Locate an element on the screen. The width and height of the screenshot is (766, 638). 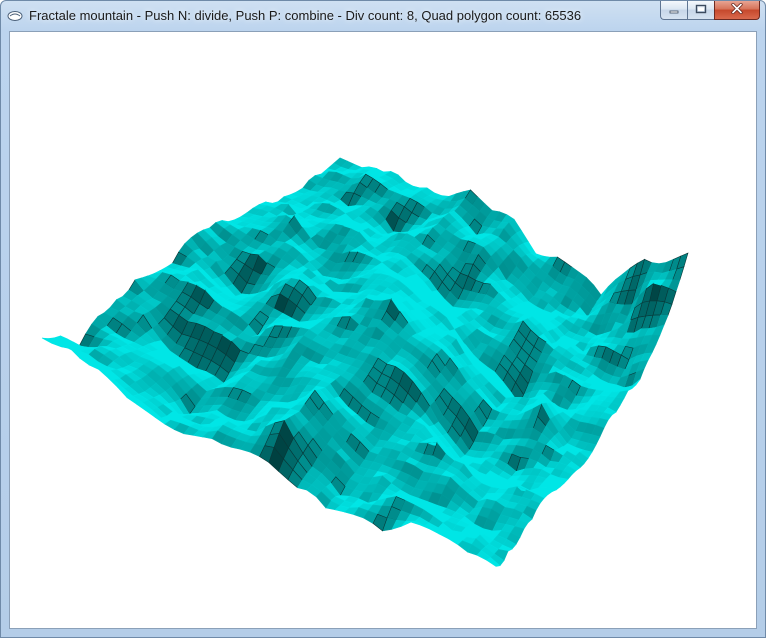
close-icon is located at coordinates (737, 10).